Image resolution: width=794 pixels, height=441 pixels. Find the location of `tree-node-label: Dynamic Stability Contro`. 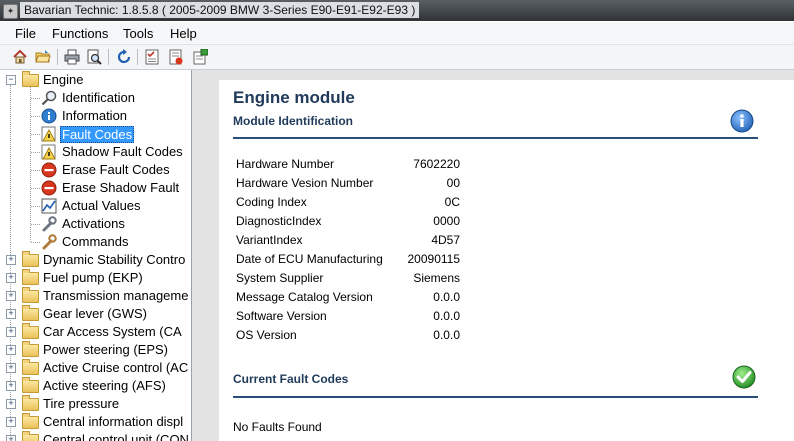

tree-node-label: Dynamic Stability Contro is located at coordinates (114, 259).